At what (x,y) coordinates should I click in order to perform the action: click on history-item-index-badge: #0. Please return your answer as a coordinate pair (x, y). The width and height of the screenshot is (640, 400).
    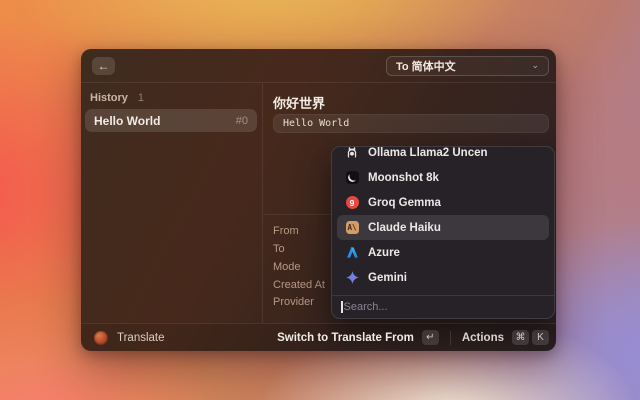
    Looking at the image, I should click on (241, 120).